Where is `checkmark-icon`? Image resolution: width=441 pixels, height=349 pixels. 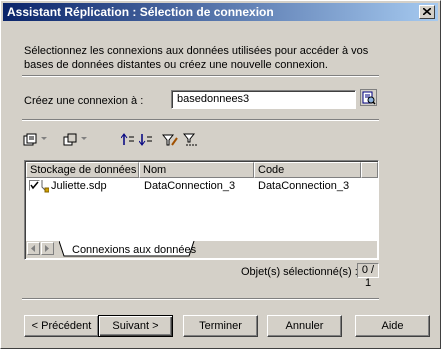
checkmark-icon is located at coordinates (34, 185).